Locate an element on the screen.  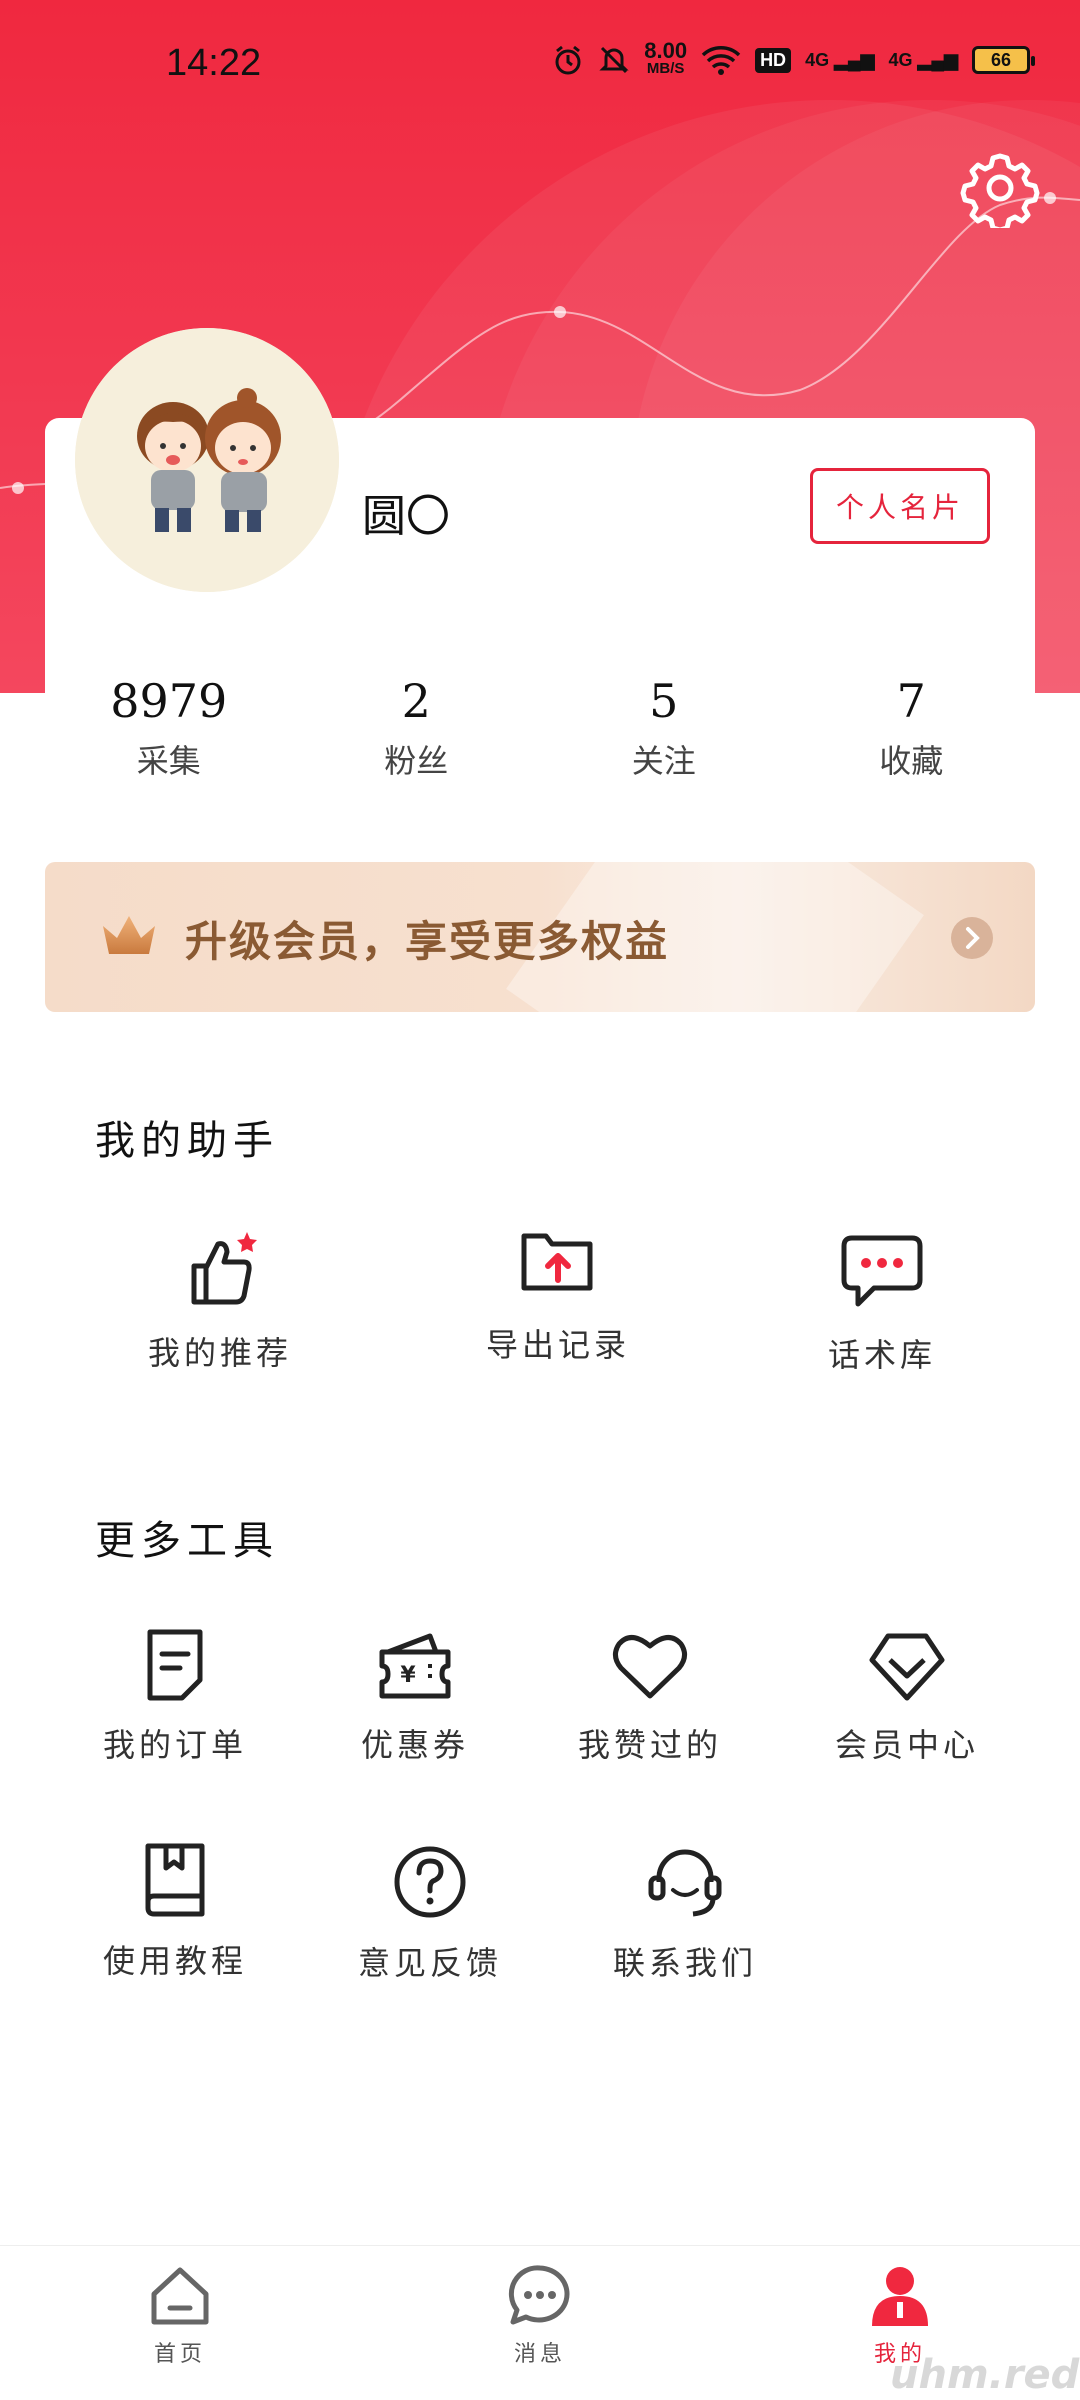
heart-icon is located at coordinates (650, 1667).